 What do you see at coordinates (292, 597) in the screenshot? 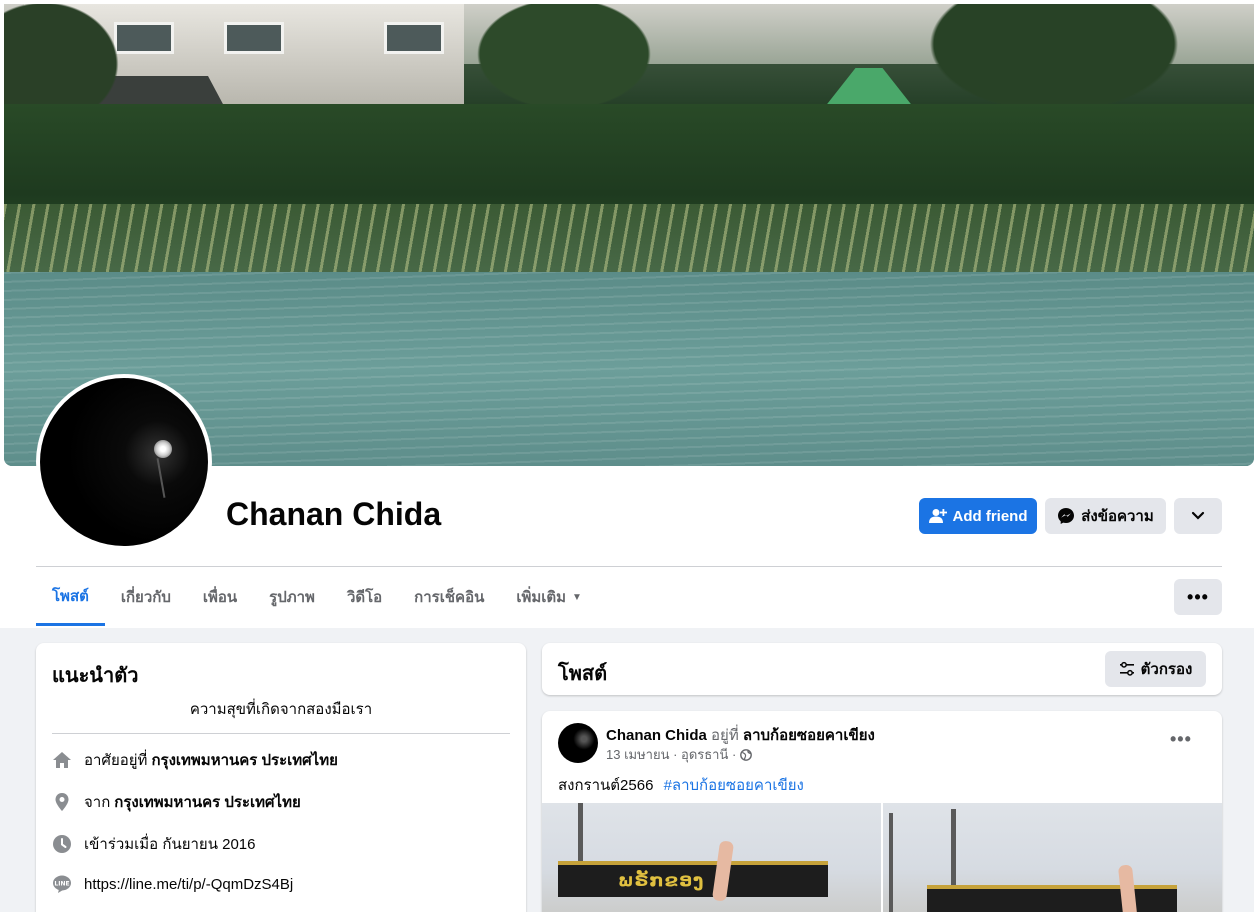
I see `tab-photos: รูปภาพ` at bounding box center [292, 597].